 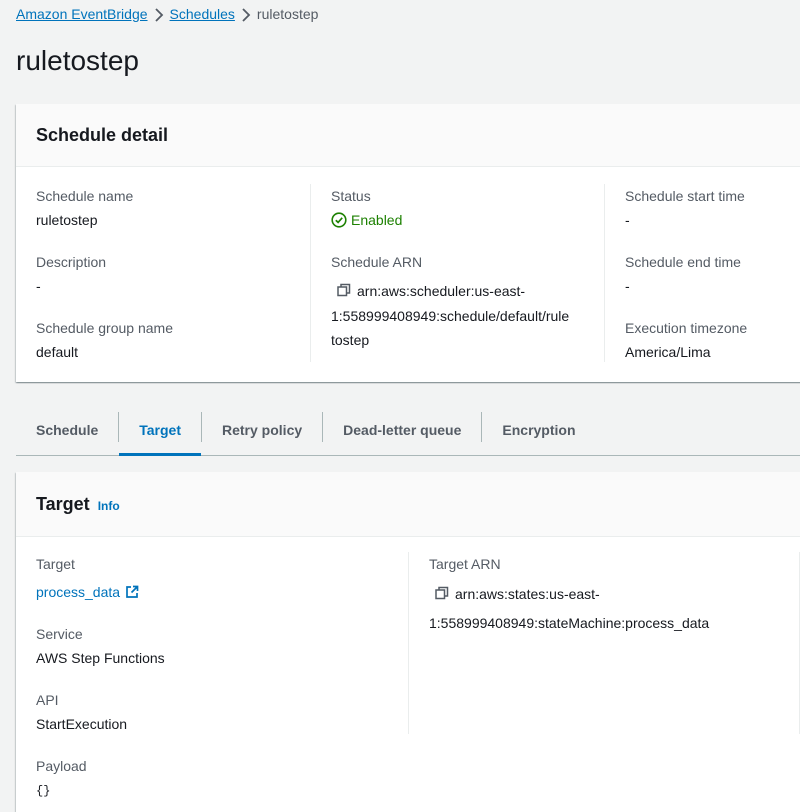 I want to click on breadcrumb-current: ruletostep, so click(x=287, y=14).